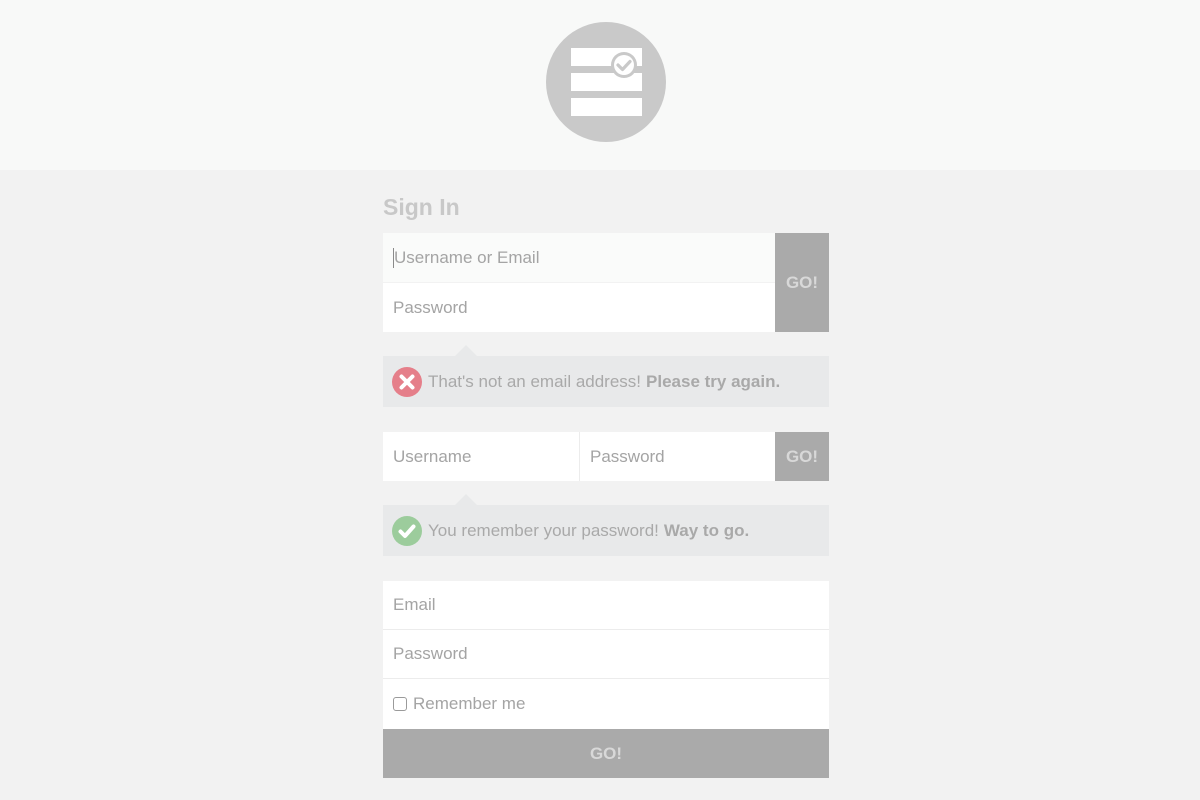  What do you see at coordinates (543, 530) in the screenshot?
I see `success-alert-text: You remember your password!` at bounding box center [543, 530].